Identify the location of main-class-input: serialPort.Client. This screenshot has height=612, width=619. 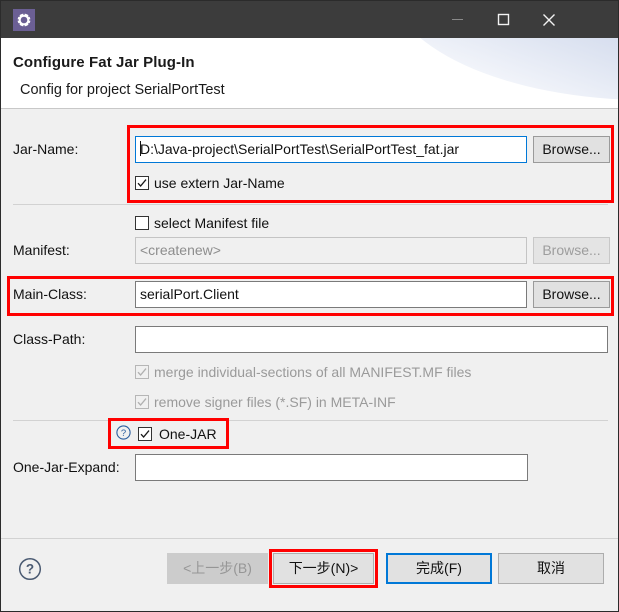
(331, 294).